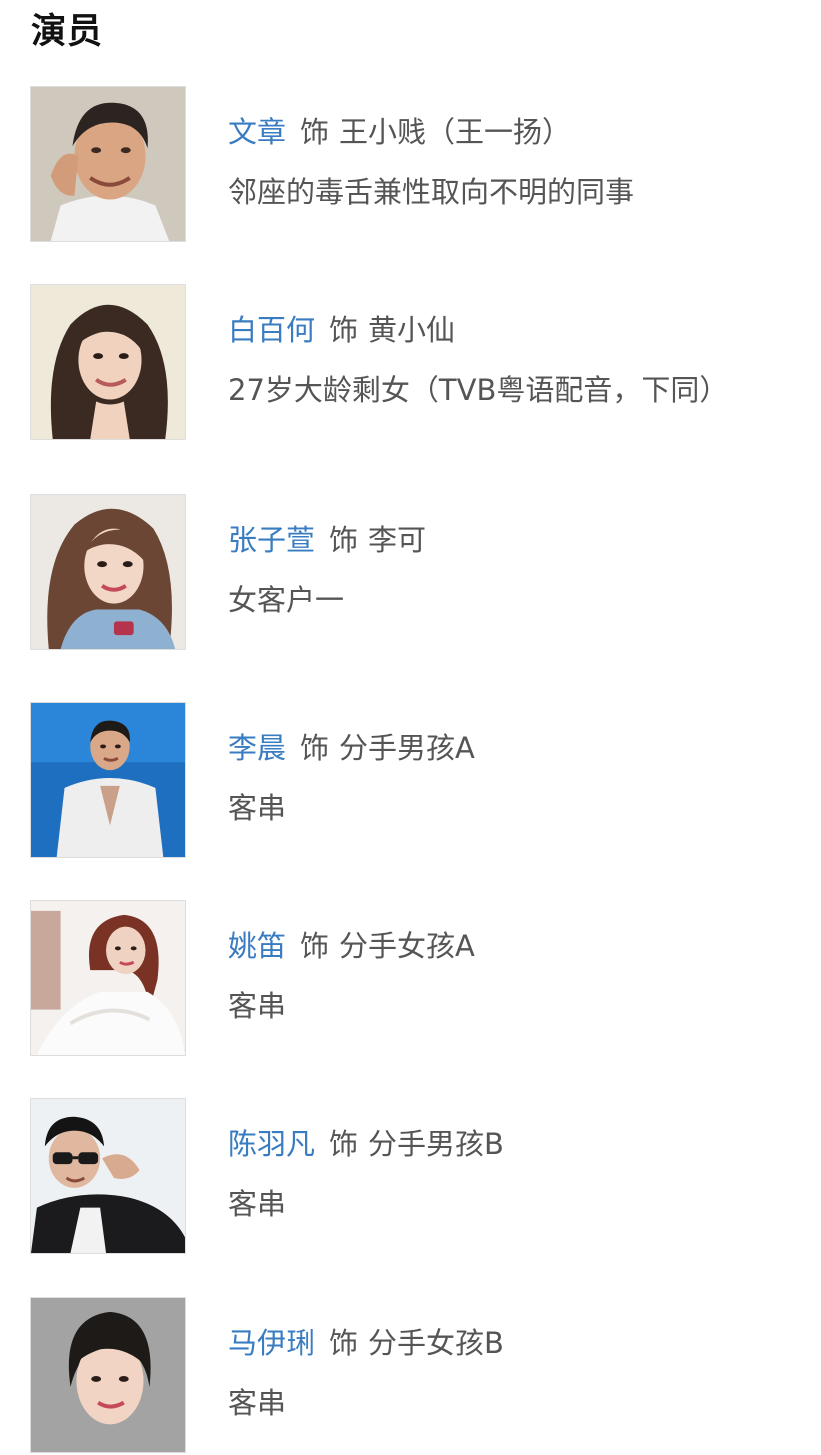  Describe the element at coordinates (436, 1144) in the screenshot. I see `role-name: 分手男孩B` at that location.